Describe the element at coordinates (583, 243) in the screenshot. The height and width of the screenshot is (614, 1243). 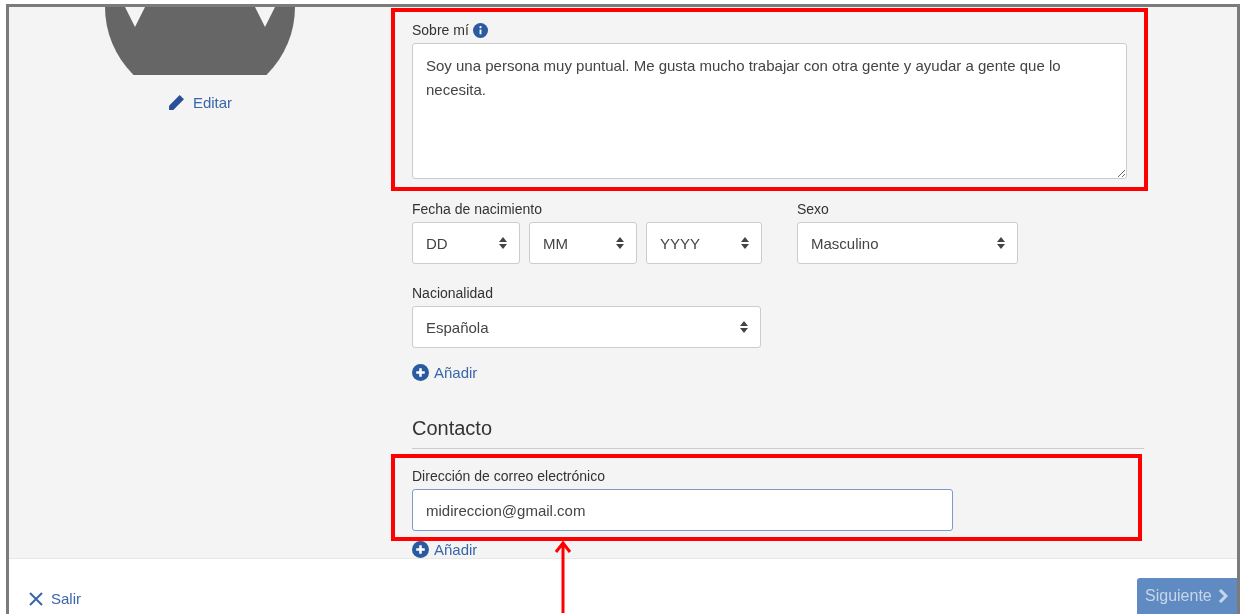
I see `select-field: MM` at that location.